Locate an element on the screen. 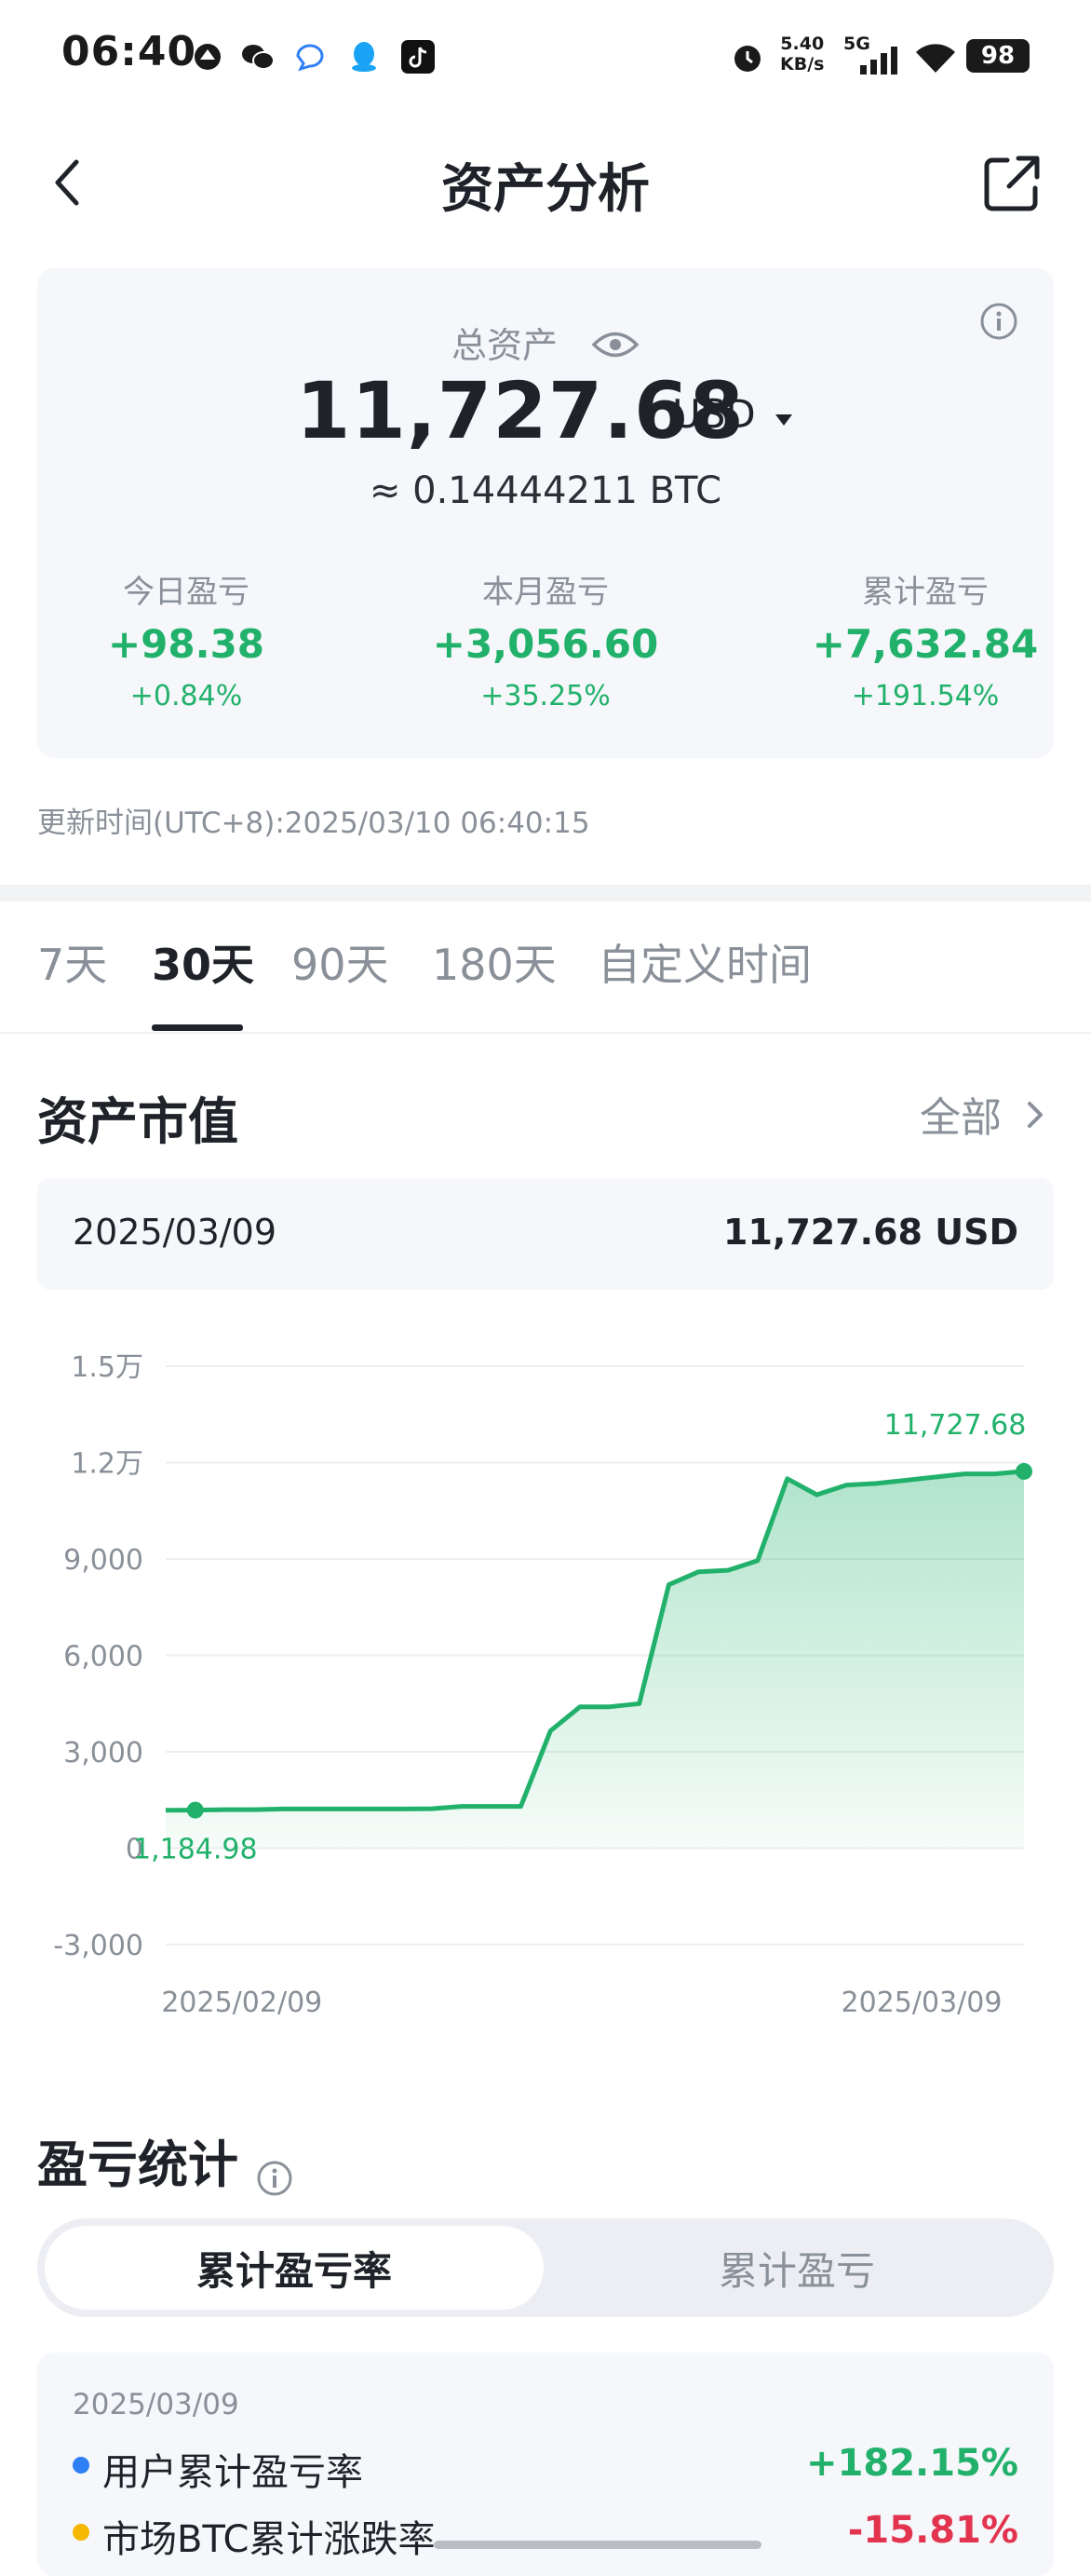 The image size is (1091, 2576). currency-label: USD is located at coordinates (714, 414).